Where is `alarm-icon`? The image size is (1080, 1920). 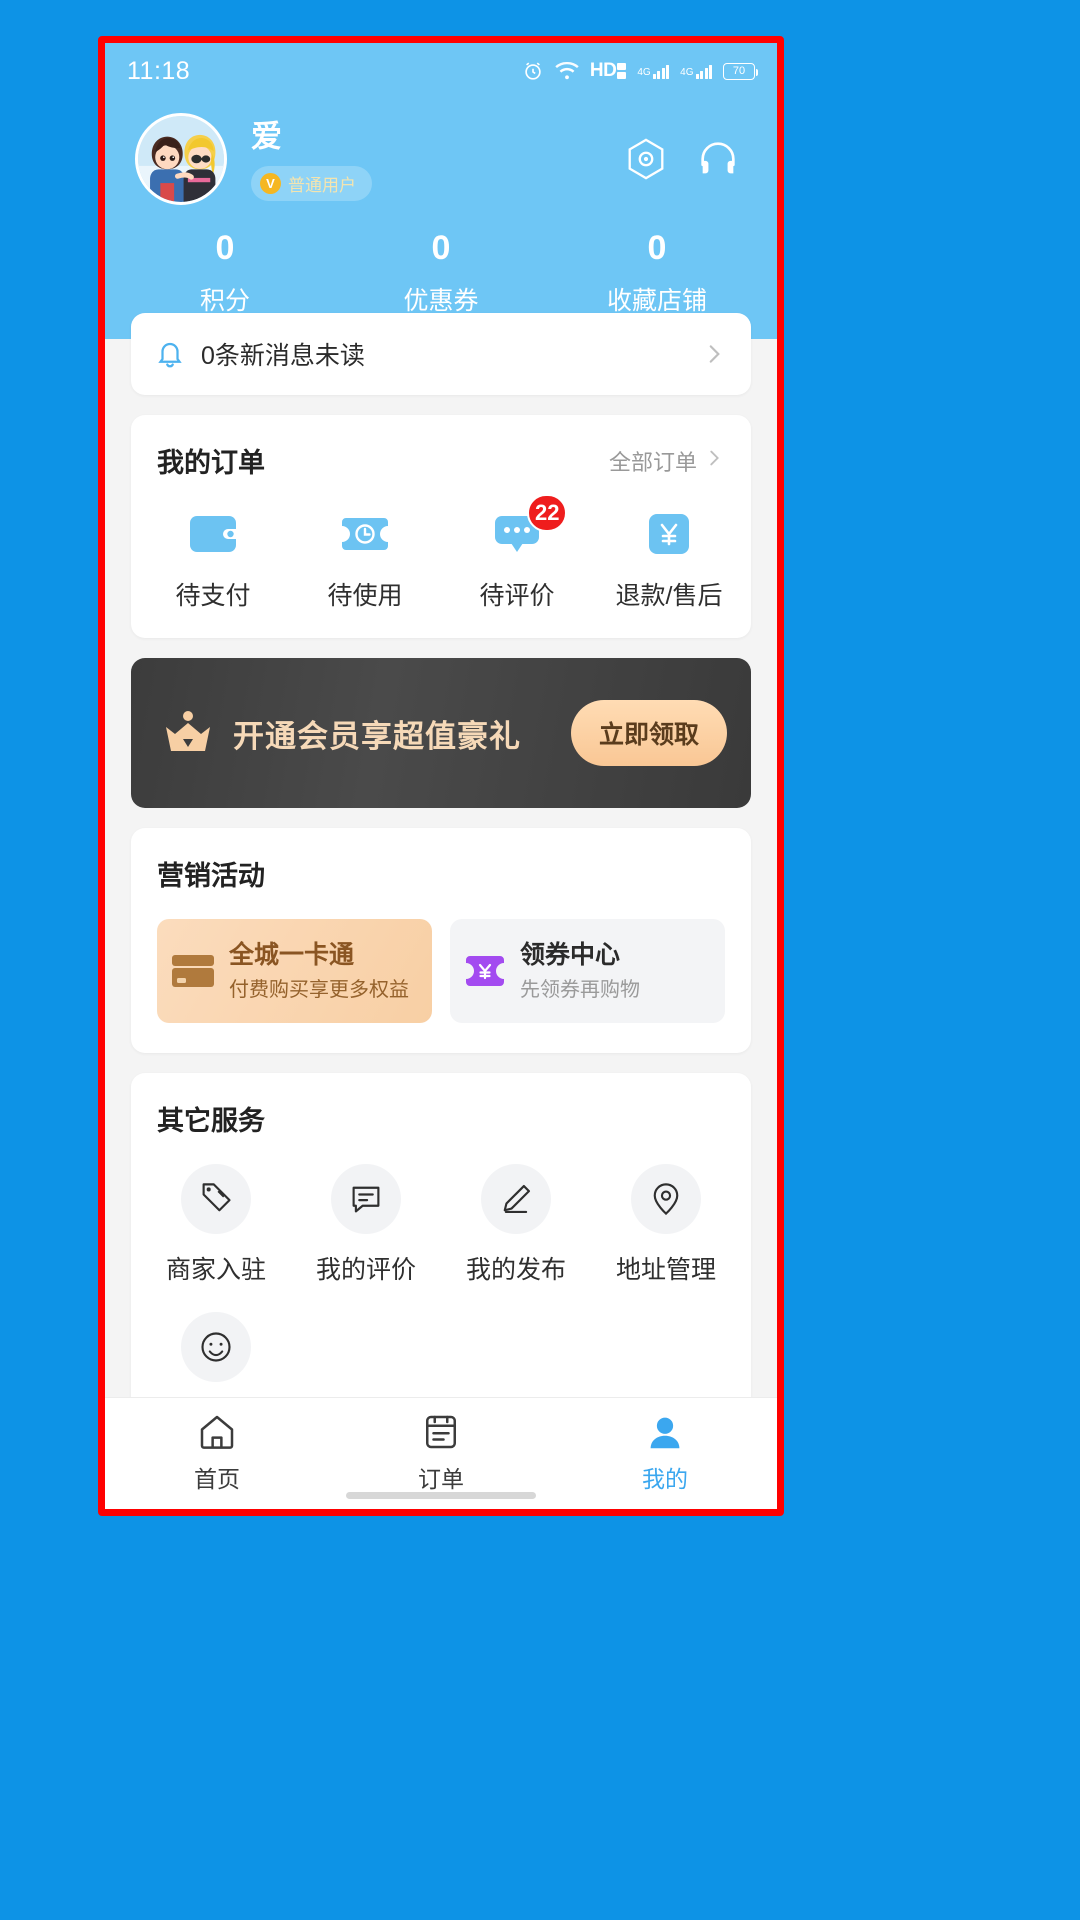
alarm-icon is located at coordinates (533, 71).